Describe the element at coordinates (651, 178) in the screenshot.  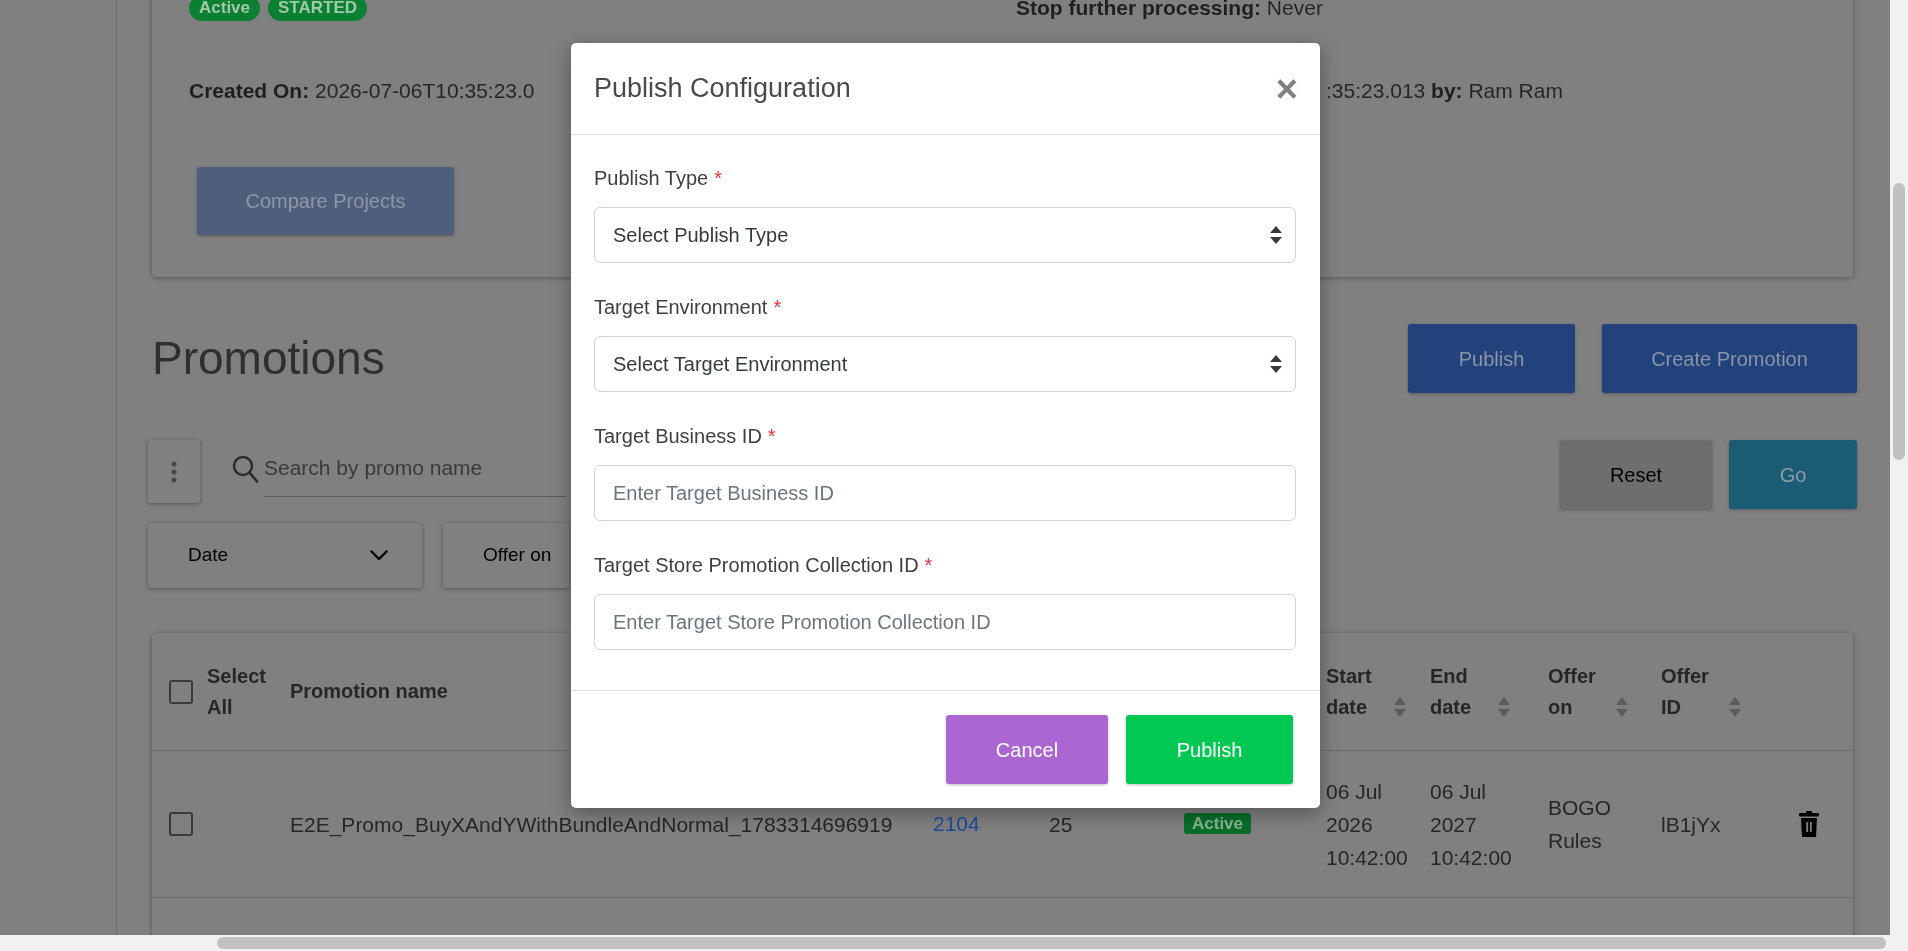
I see `field-label: Publish Type` at that location.